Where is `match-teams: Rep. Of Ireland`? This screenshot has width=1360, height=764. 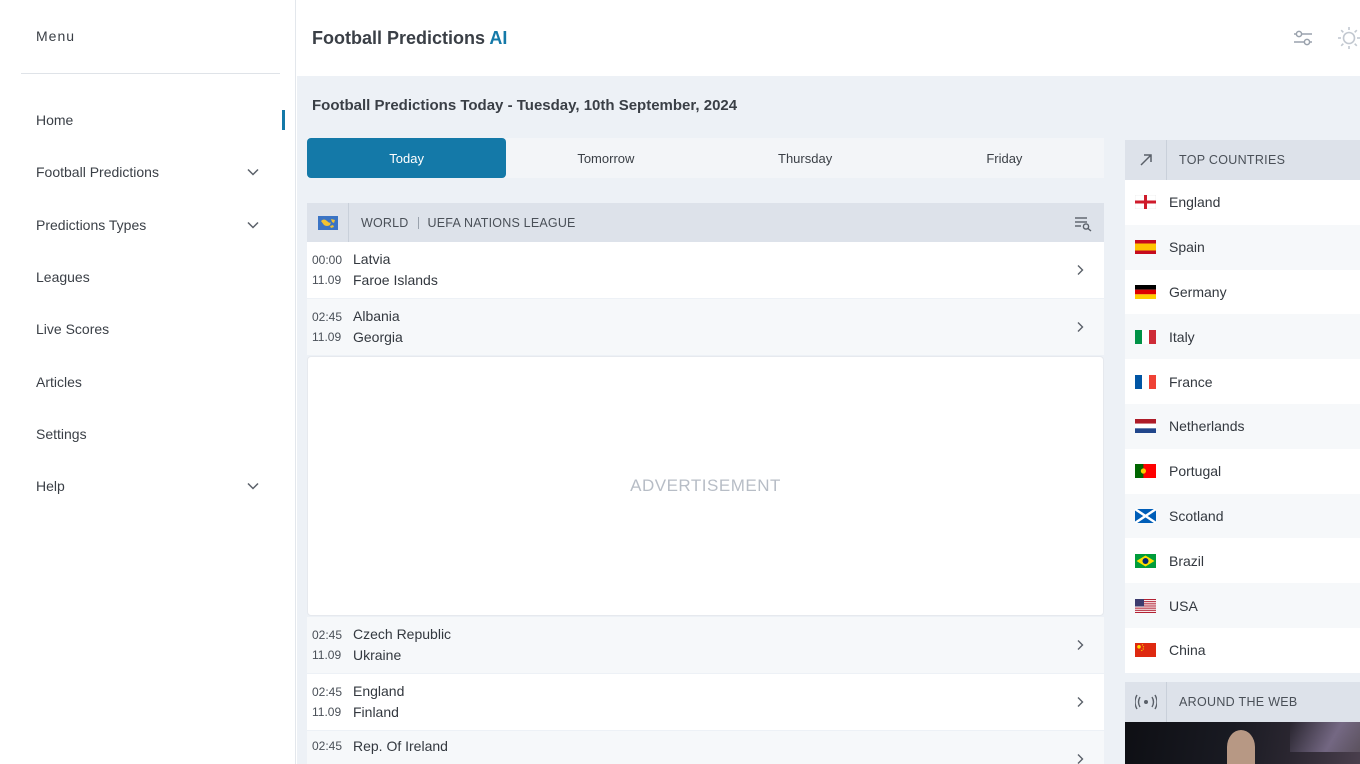 match-teams: Rep. Of Ireland is located at coordinates (400, 746).